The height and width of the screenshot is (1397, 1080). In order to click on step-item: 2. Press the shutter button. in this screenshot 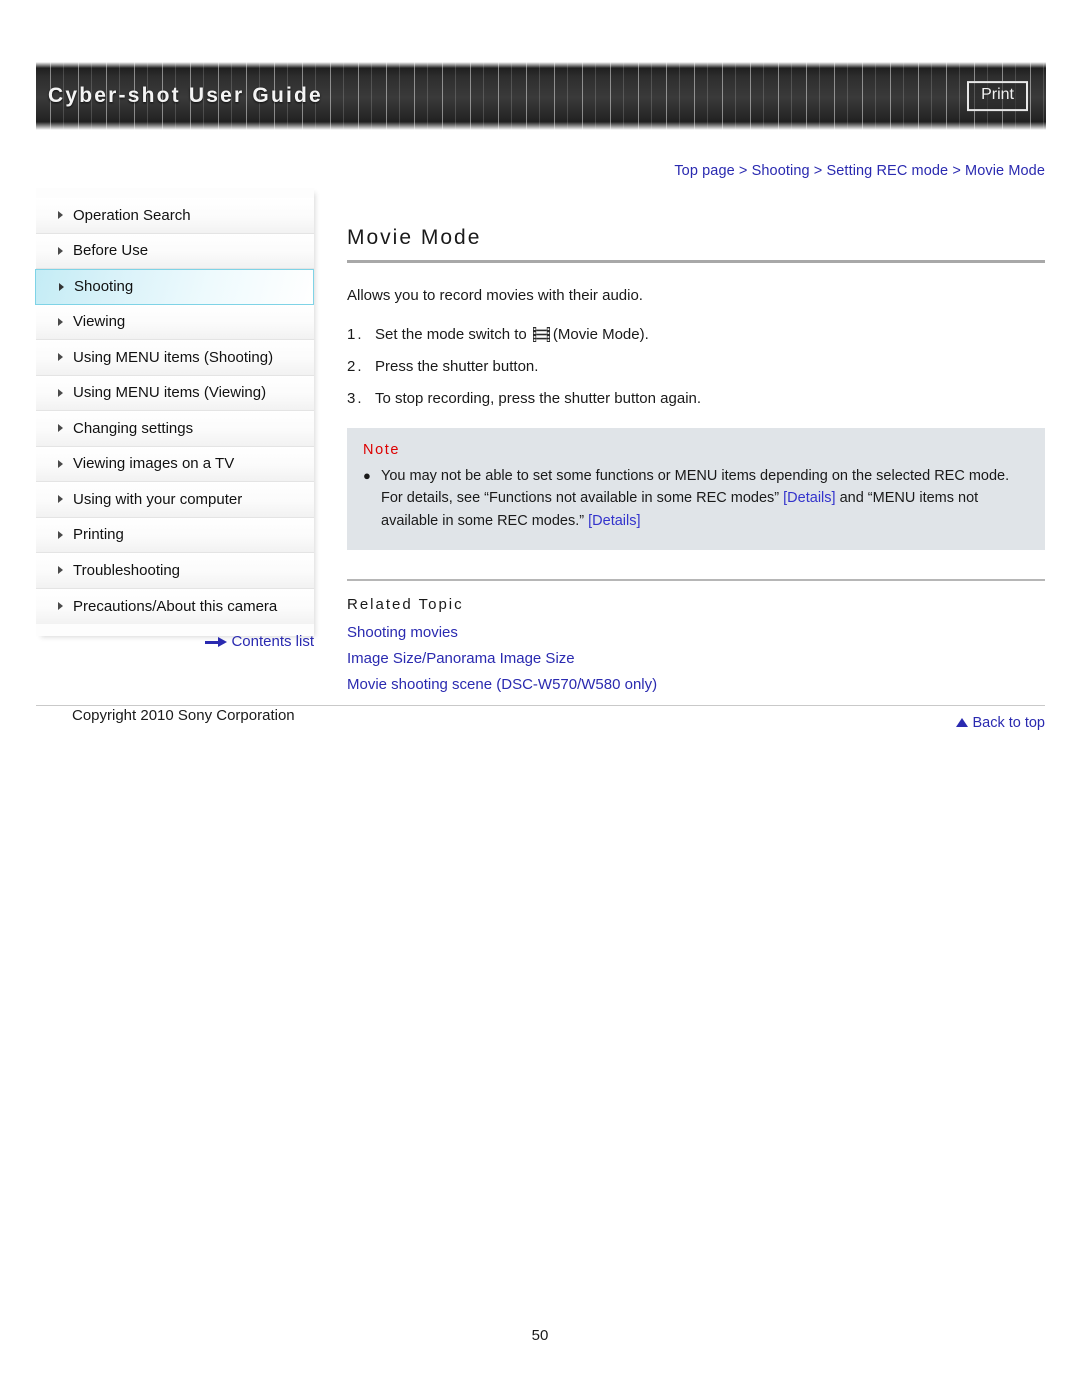, I will do `click(696, 366)`.